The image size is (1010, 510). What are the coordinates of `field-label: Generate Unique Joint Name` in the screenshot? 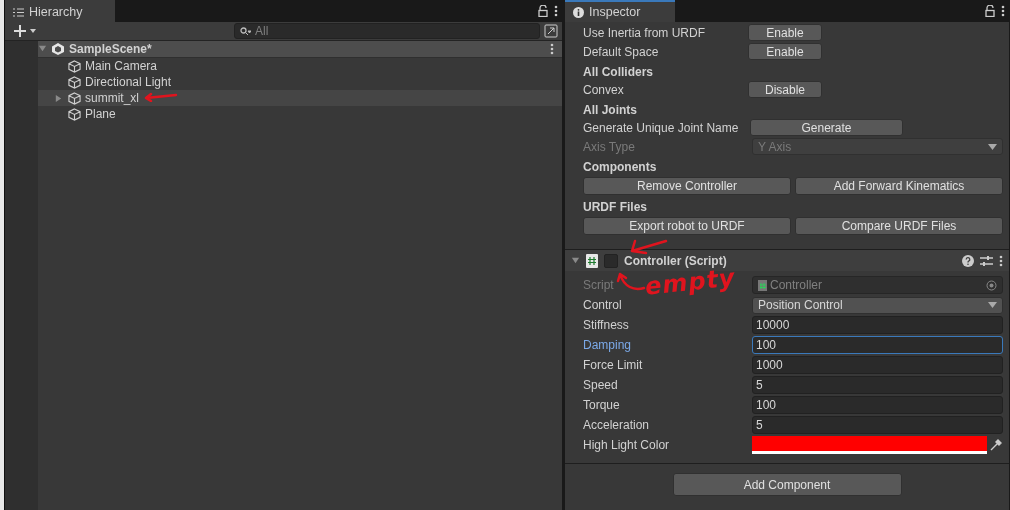 It's located at (661, 127).